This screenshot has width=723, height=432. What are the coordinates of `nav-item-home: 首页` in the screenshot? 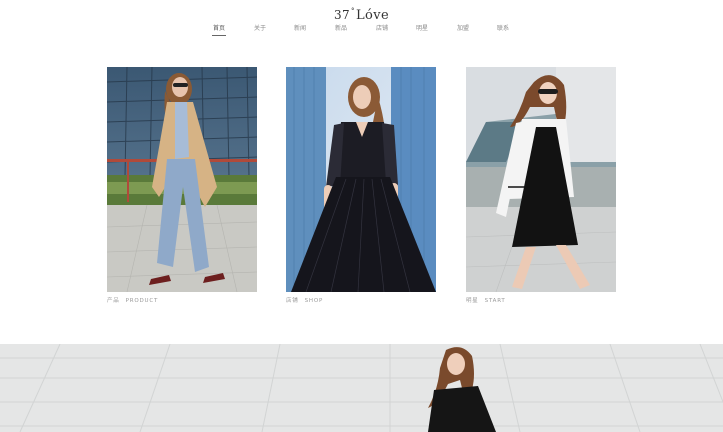 It's located at (219, 30).